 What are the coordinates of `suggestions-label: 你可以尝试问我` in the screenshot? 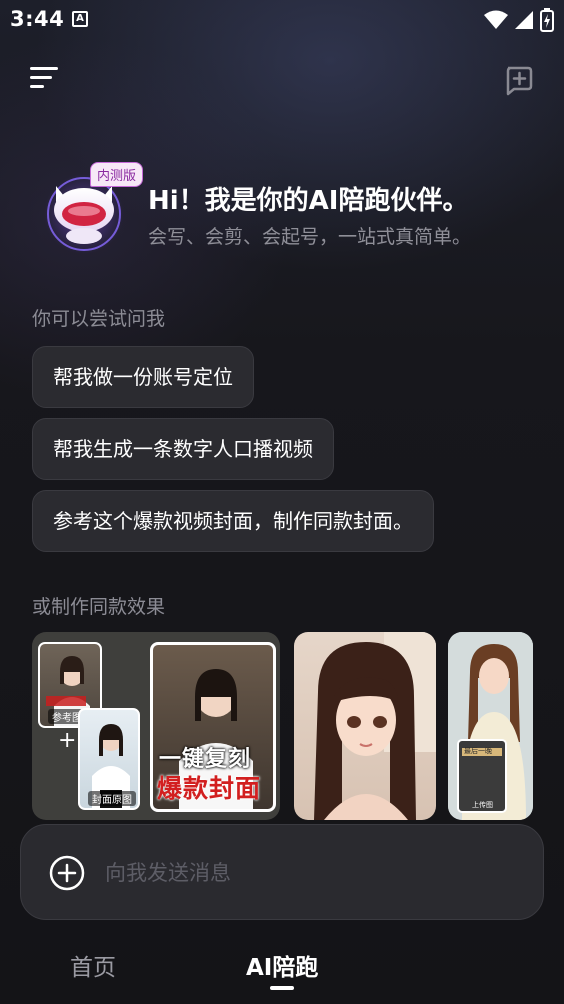 It's located at (99, 319).